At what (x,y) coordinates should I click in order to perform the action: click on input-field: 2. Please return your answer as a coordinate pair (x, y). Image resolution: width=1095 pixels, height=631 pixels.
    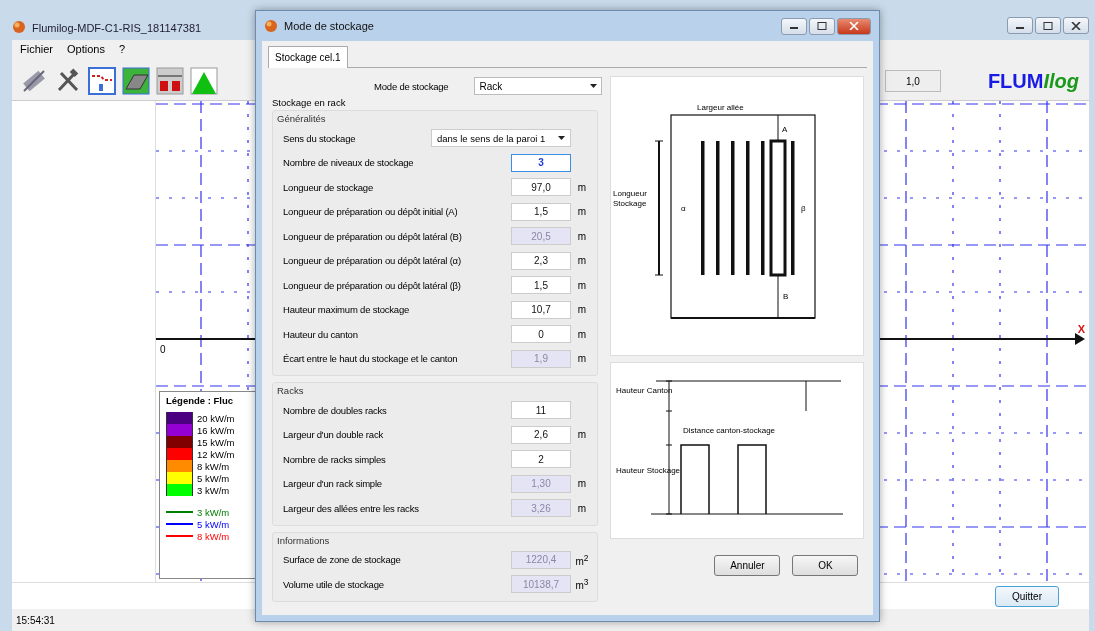
    Looking at the image, I should click on (541, 459).